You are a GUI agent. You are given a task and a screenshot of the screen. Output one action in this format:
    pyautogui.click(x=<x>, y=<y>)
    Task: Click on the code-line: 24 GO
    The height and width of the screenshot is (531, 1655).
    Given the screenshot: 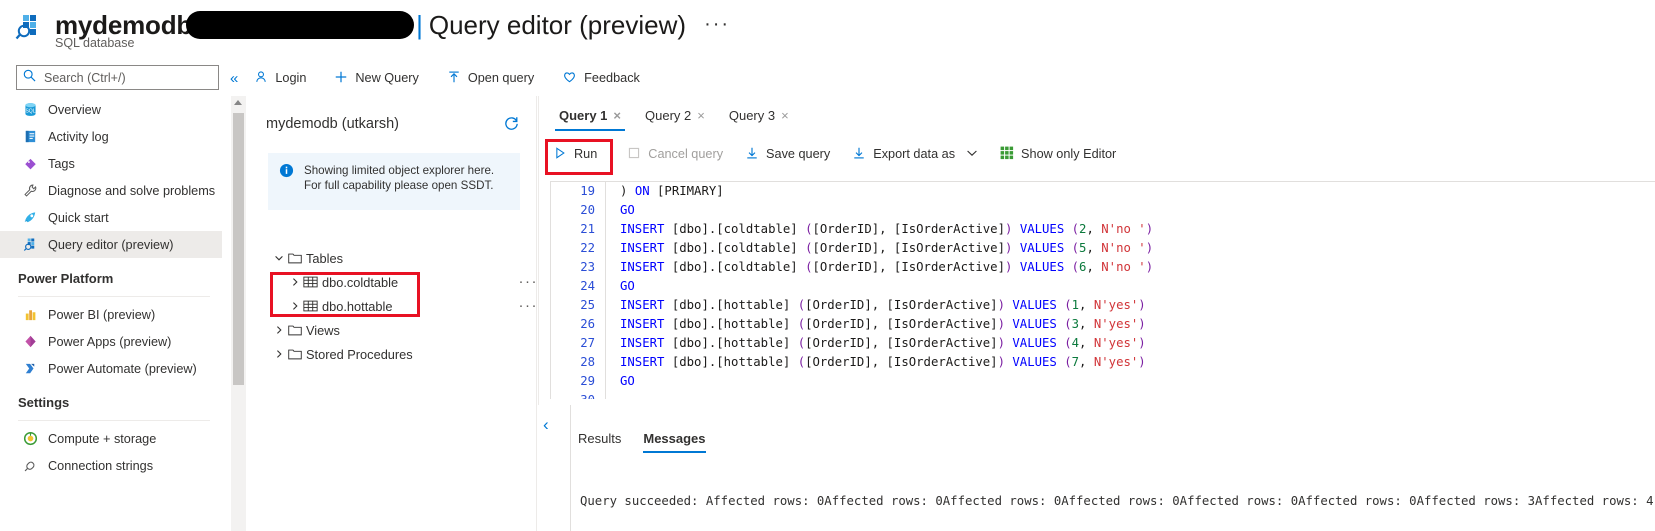 What is the action you would take?
    pyautogui.click(x=1103, y=286)
    